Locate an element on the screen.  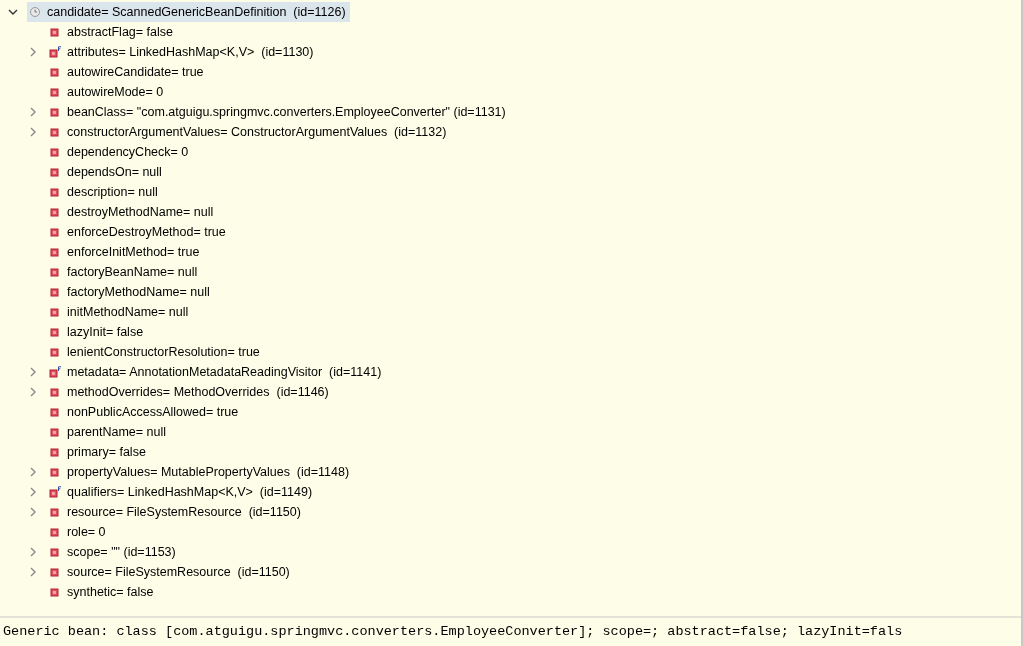
variable-label: qualifiers= LinkedHashMap<K,V> (id=1149) is located at coordinates (190, 492).